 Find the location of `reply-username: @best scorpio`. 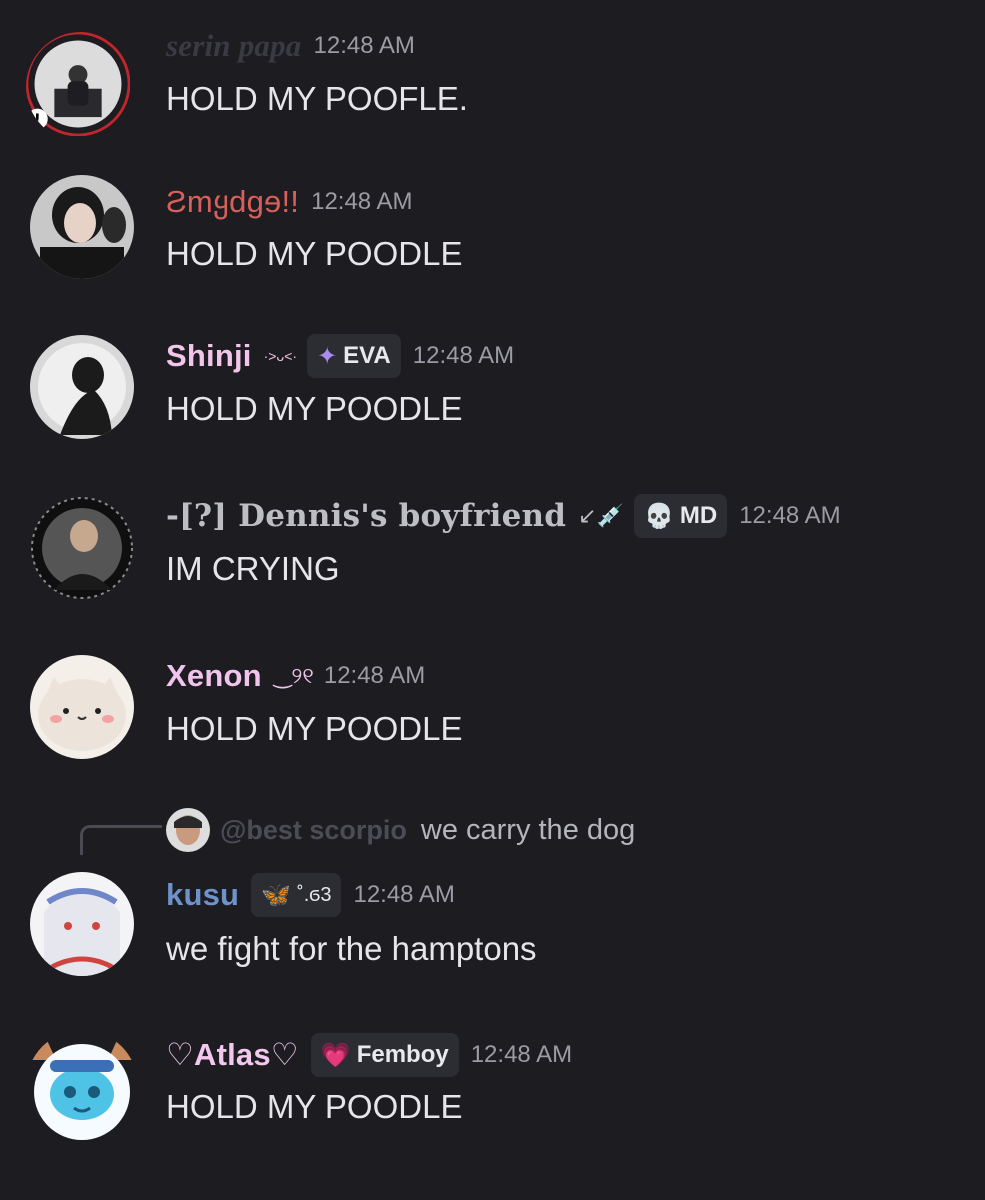

reply-username: @best scorpio is located at coordinates (313, 830).